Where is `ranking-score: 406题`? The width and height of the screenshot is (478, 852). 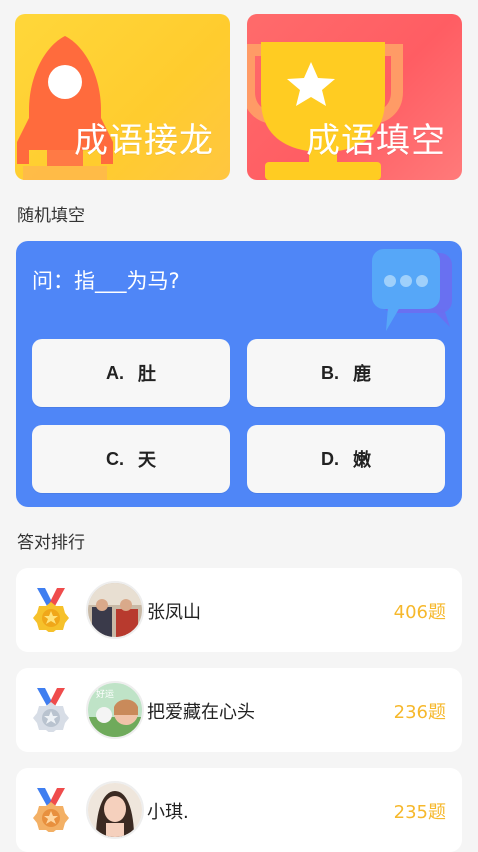 ranking-score: 406题 is located at coordinates (419, 612).